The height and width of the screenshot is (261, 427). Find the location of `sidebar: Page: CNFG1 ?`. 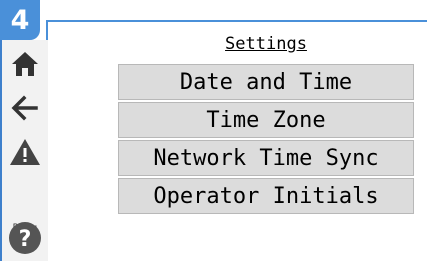

sidebar: Page: CNFG1 ? is located at coordinates (24, 150).